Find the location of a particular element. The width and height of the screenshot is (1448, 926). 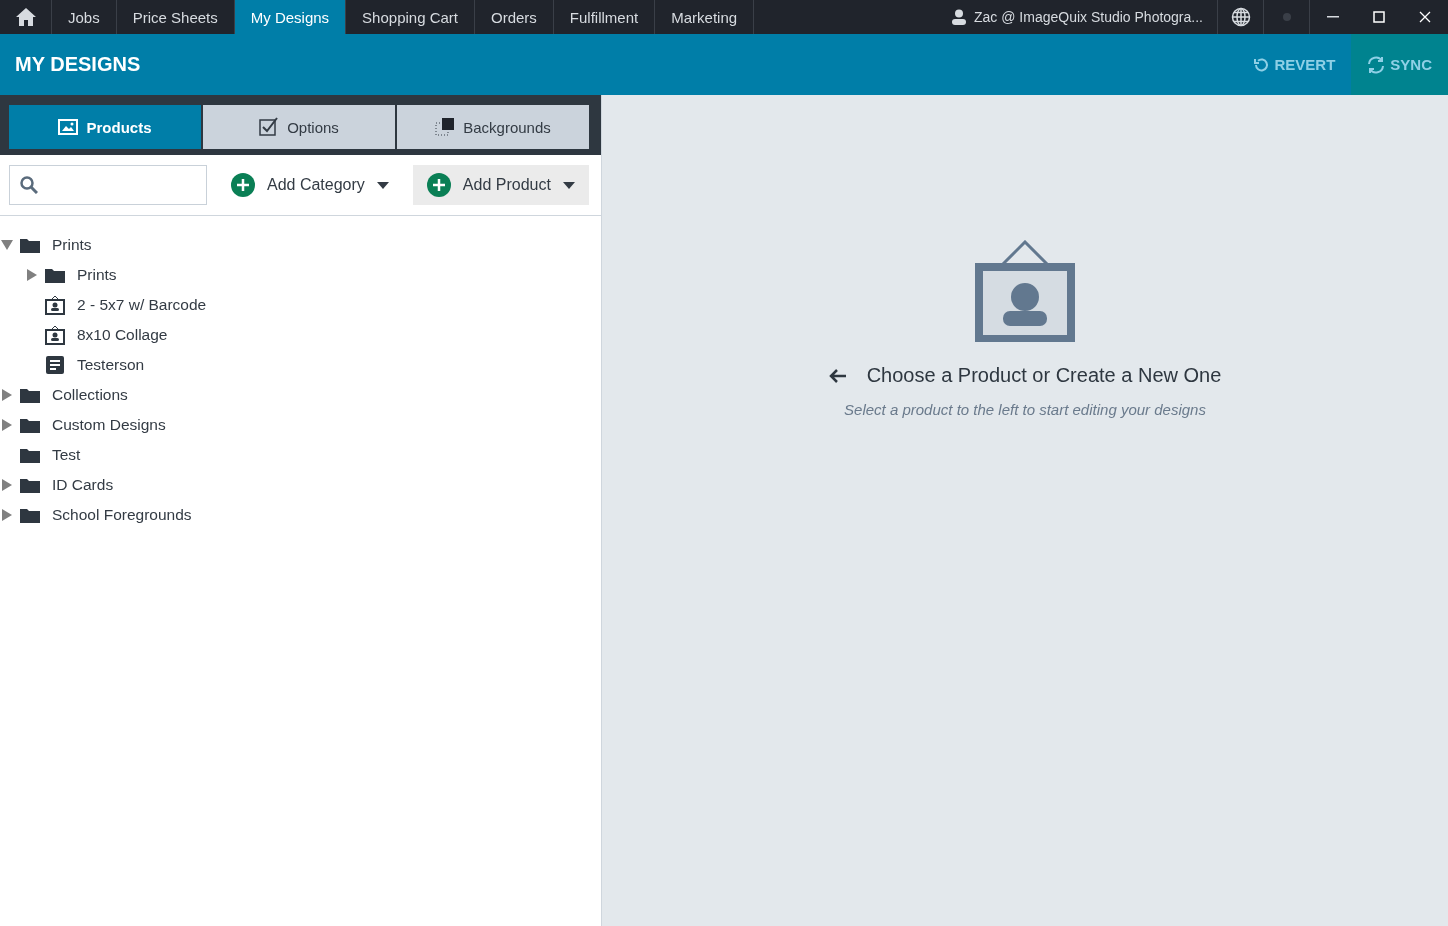

add-product-button: Add Product is located at coordinates (500, 185).